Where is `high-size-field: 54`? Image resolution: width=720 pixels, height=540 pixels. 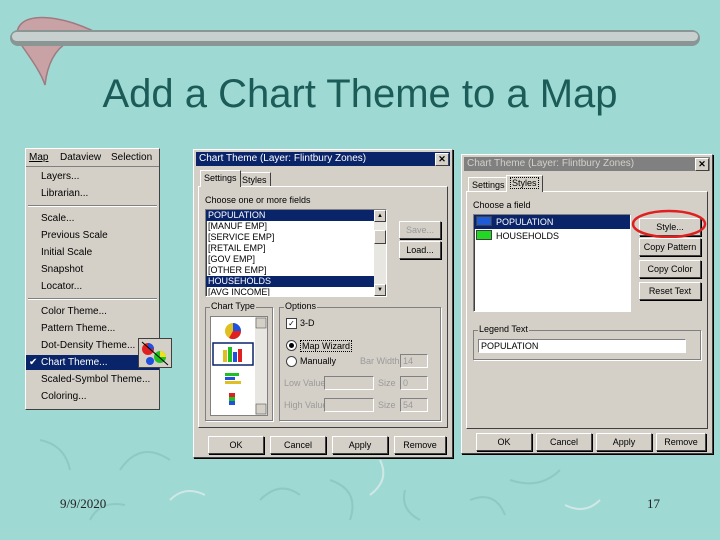 high-size-field: 54 is located at coordinates (414, 405).